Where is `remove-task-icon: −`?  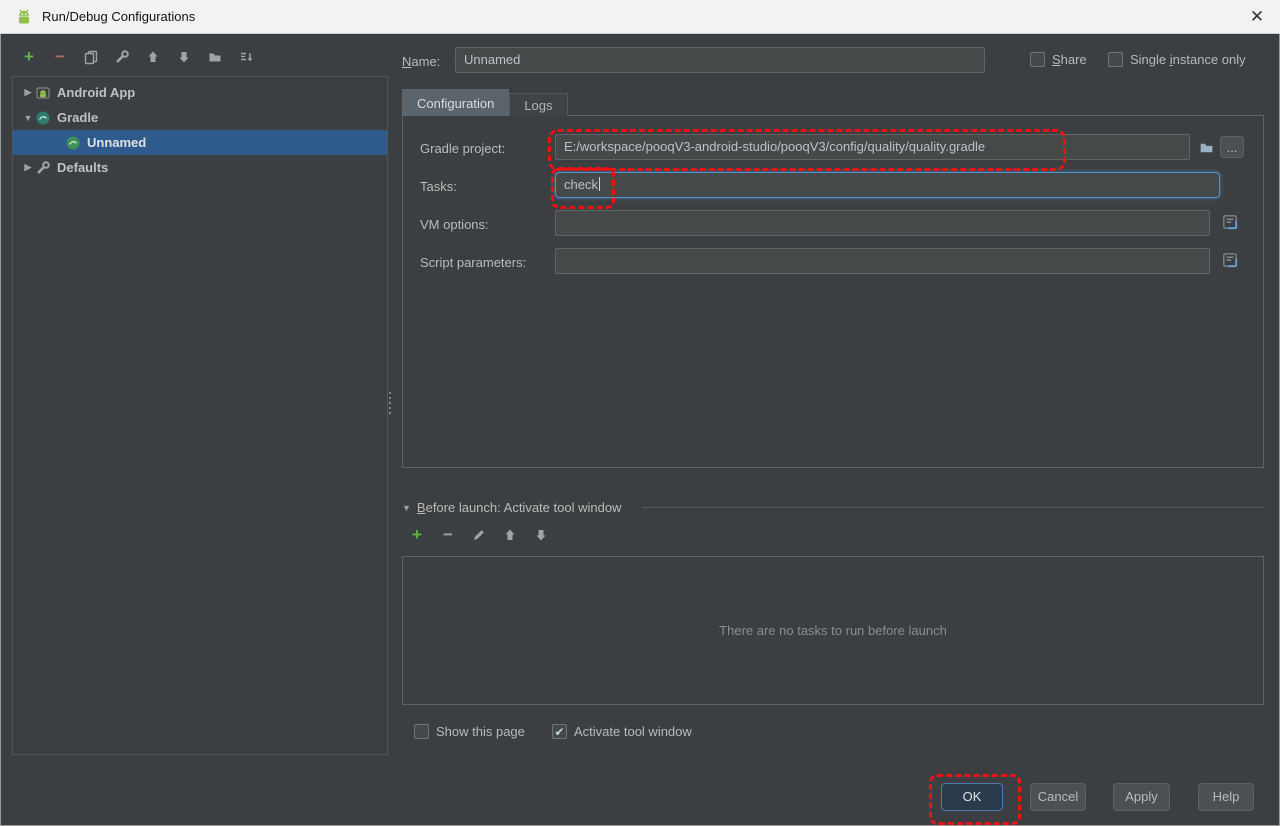
remove-task-icon: − is located at coordinates (448, 534).